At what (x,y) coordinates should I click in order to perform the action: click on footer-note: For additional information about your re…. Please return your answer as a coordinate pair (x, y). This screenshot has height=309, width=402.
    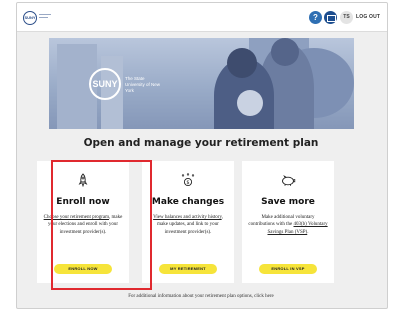
    Looking at the image, I should click on (201, 296).